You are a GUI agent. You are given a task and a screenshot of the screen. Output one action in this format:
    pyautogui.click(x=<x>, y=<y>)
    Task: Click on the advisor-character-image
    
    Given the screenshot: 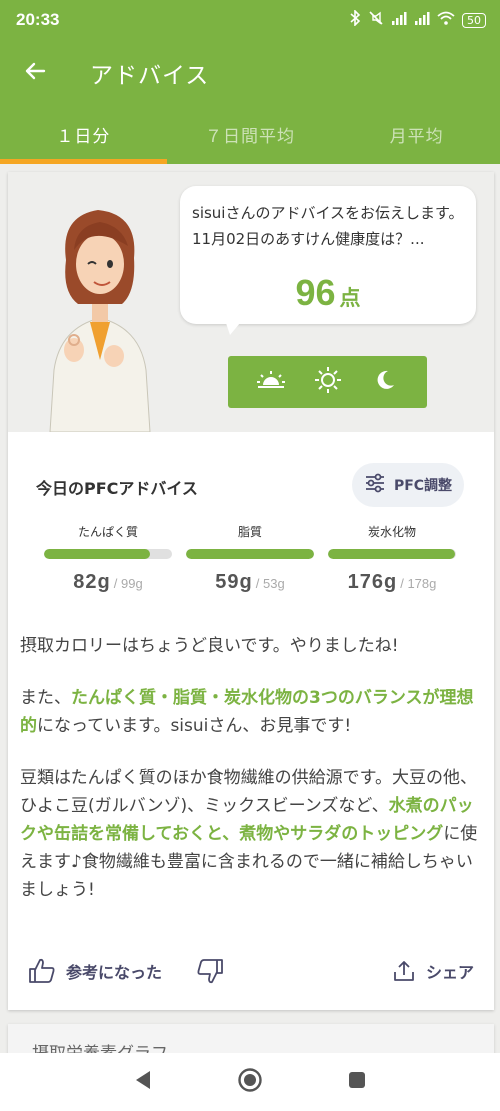 What is the action you would take?
    pyautogui.click(x=100, y=321)
    